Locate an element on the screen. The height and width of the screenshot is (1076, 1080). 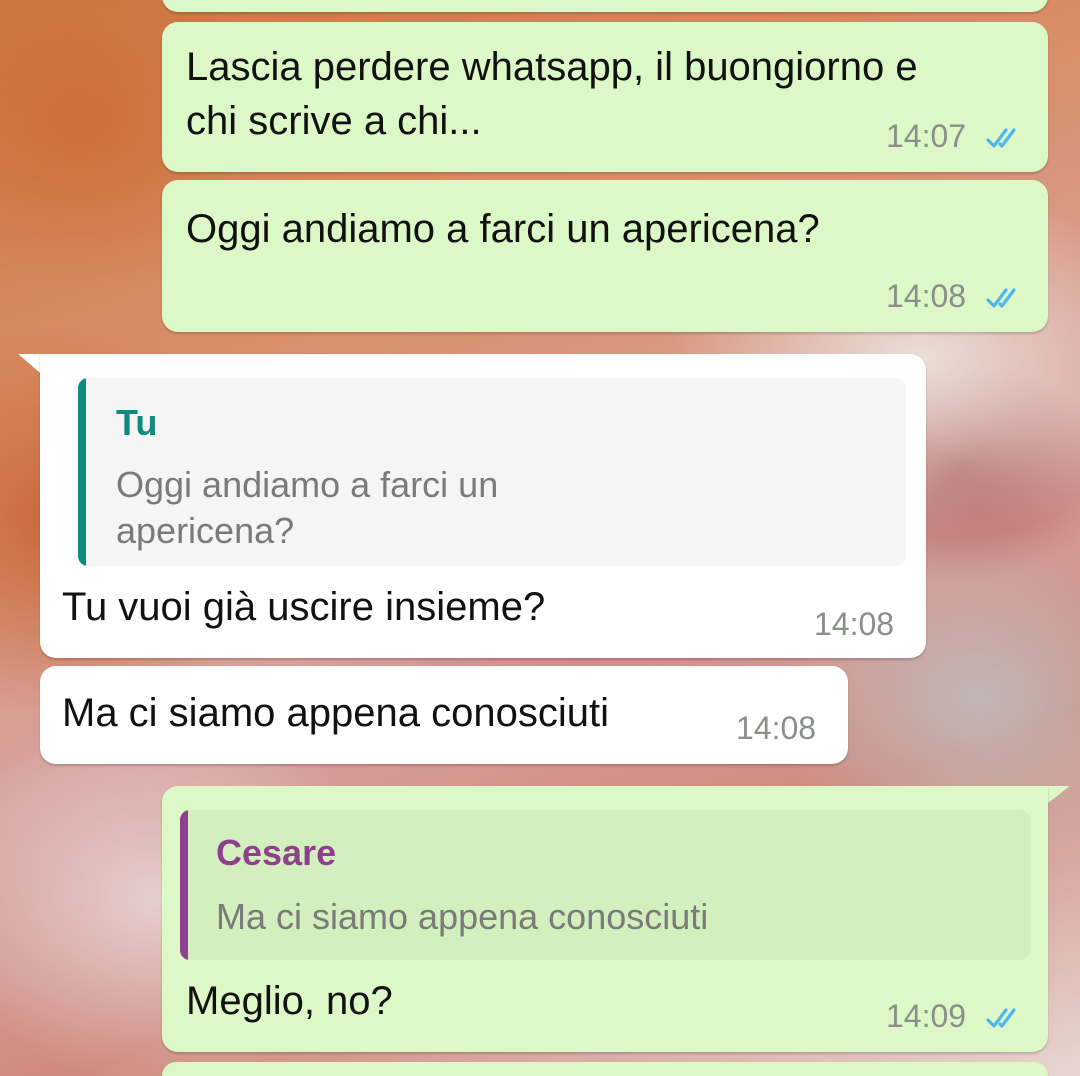
message-text: Lascia perdere whatsapp, il buongiorno e is located at coordinates (552, 67).